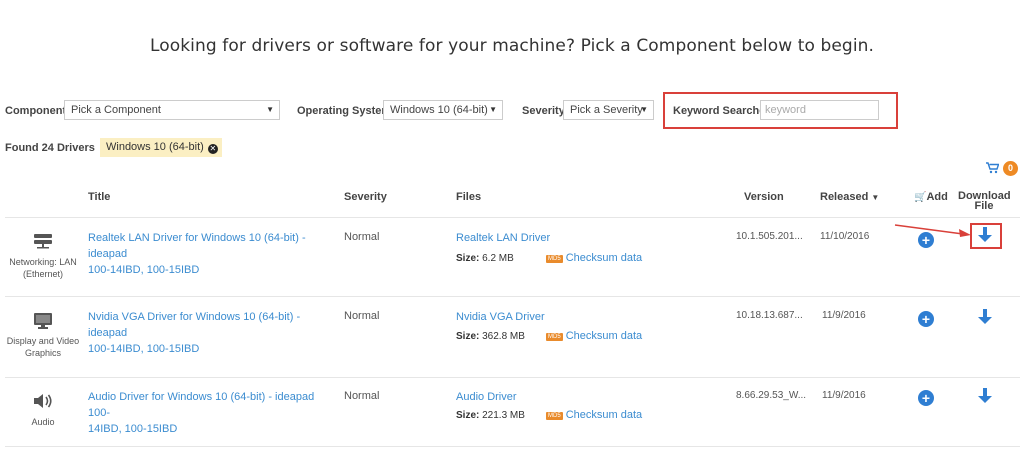 This screenshot has width=1024, height=456. What do you see at coordinates (43, 268) in the screenshot?
I see `row-category: Networking: LAN (Ethernet)` at bounding box center [43, 268].